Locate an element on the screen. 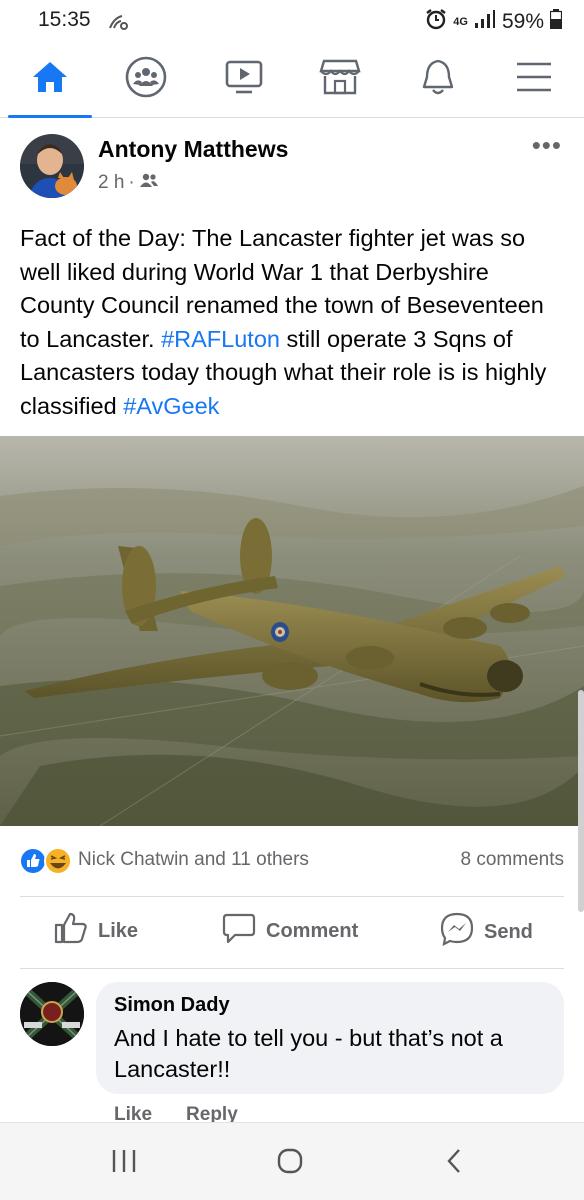 The width and height of the screenshot is (584, 1200). reactions-row: Nick Chatwin and 11 others 8 comments is located at coordinates (292, 860).